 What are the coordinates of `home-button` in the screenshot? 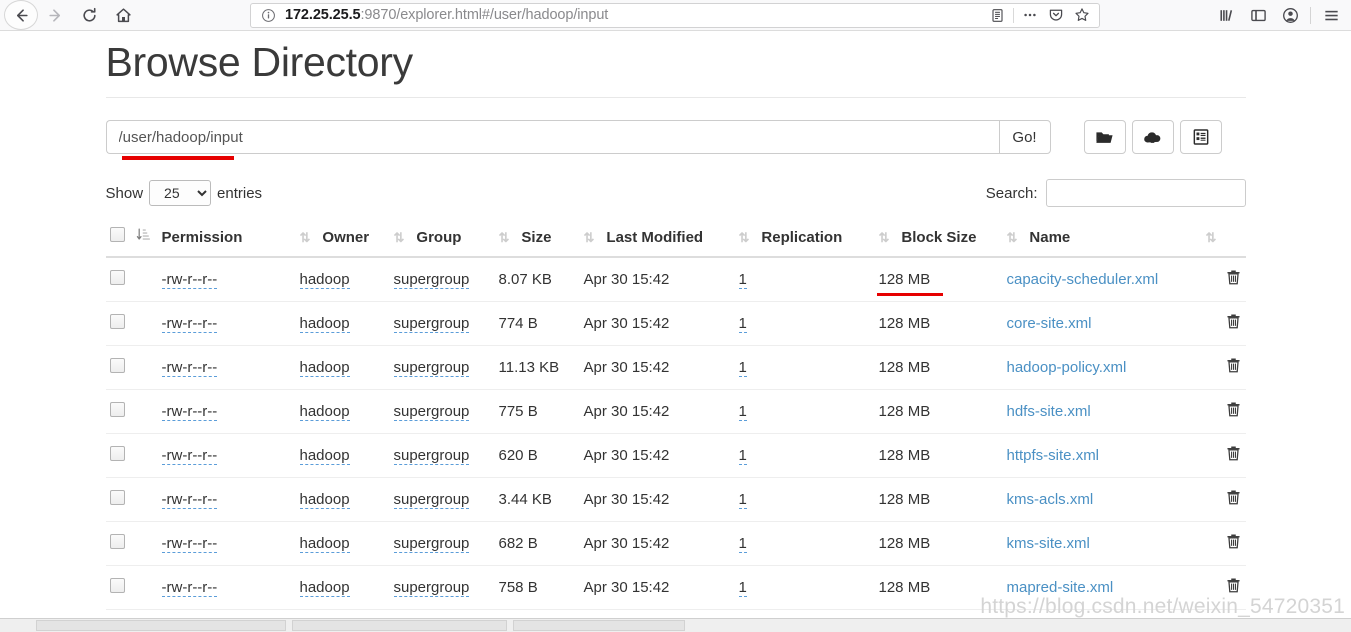 It's located at (123, 15).